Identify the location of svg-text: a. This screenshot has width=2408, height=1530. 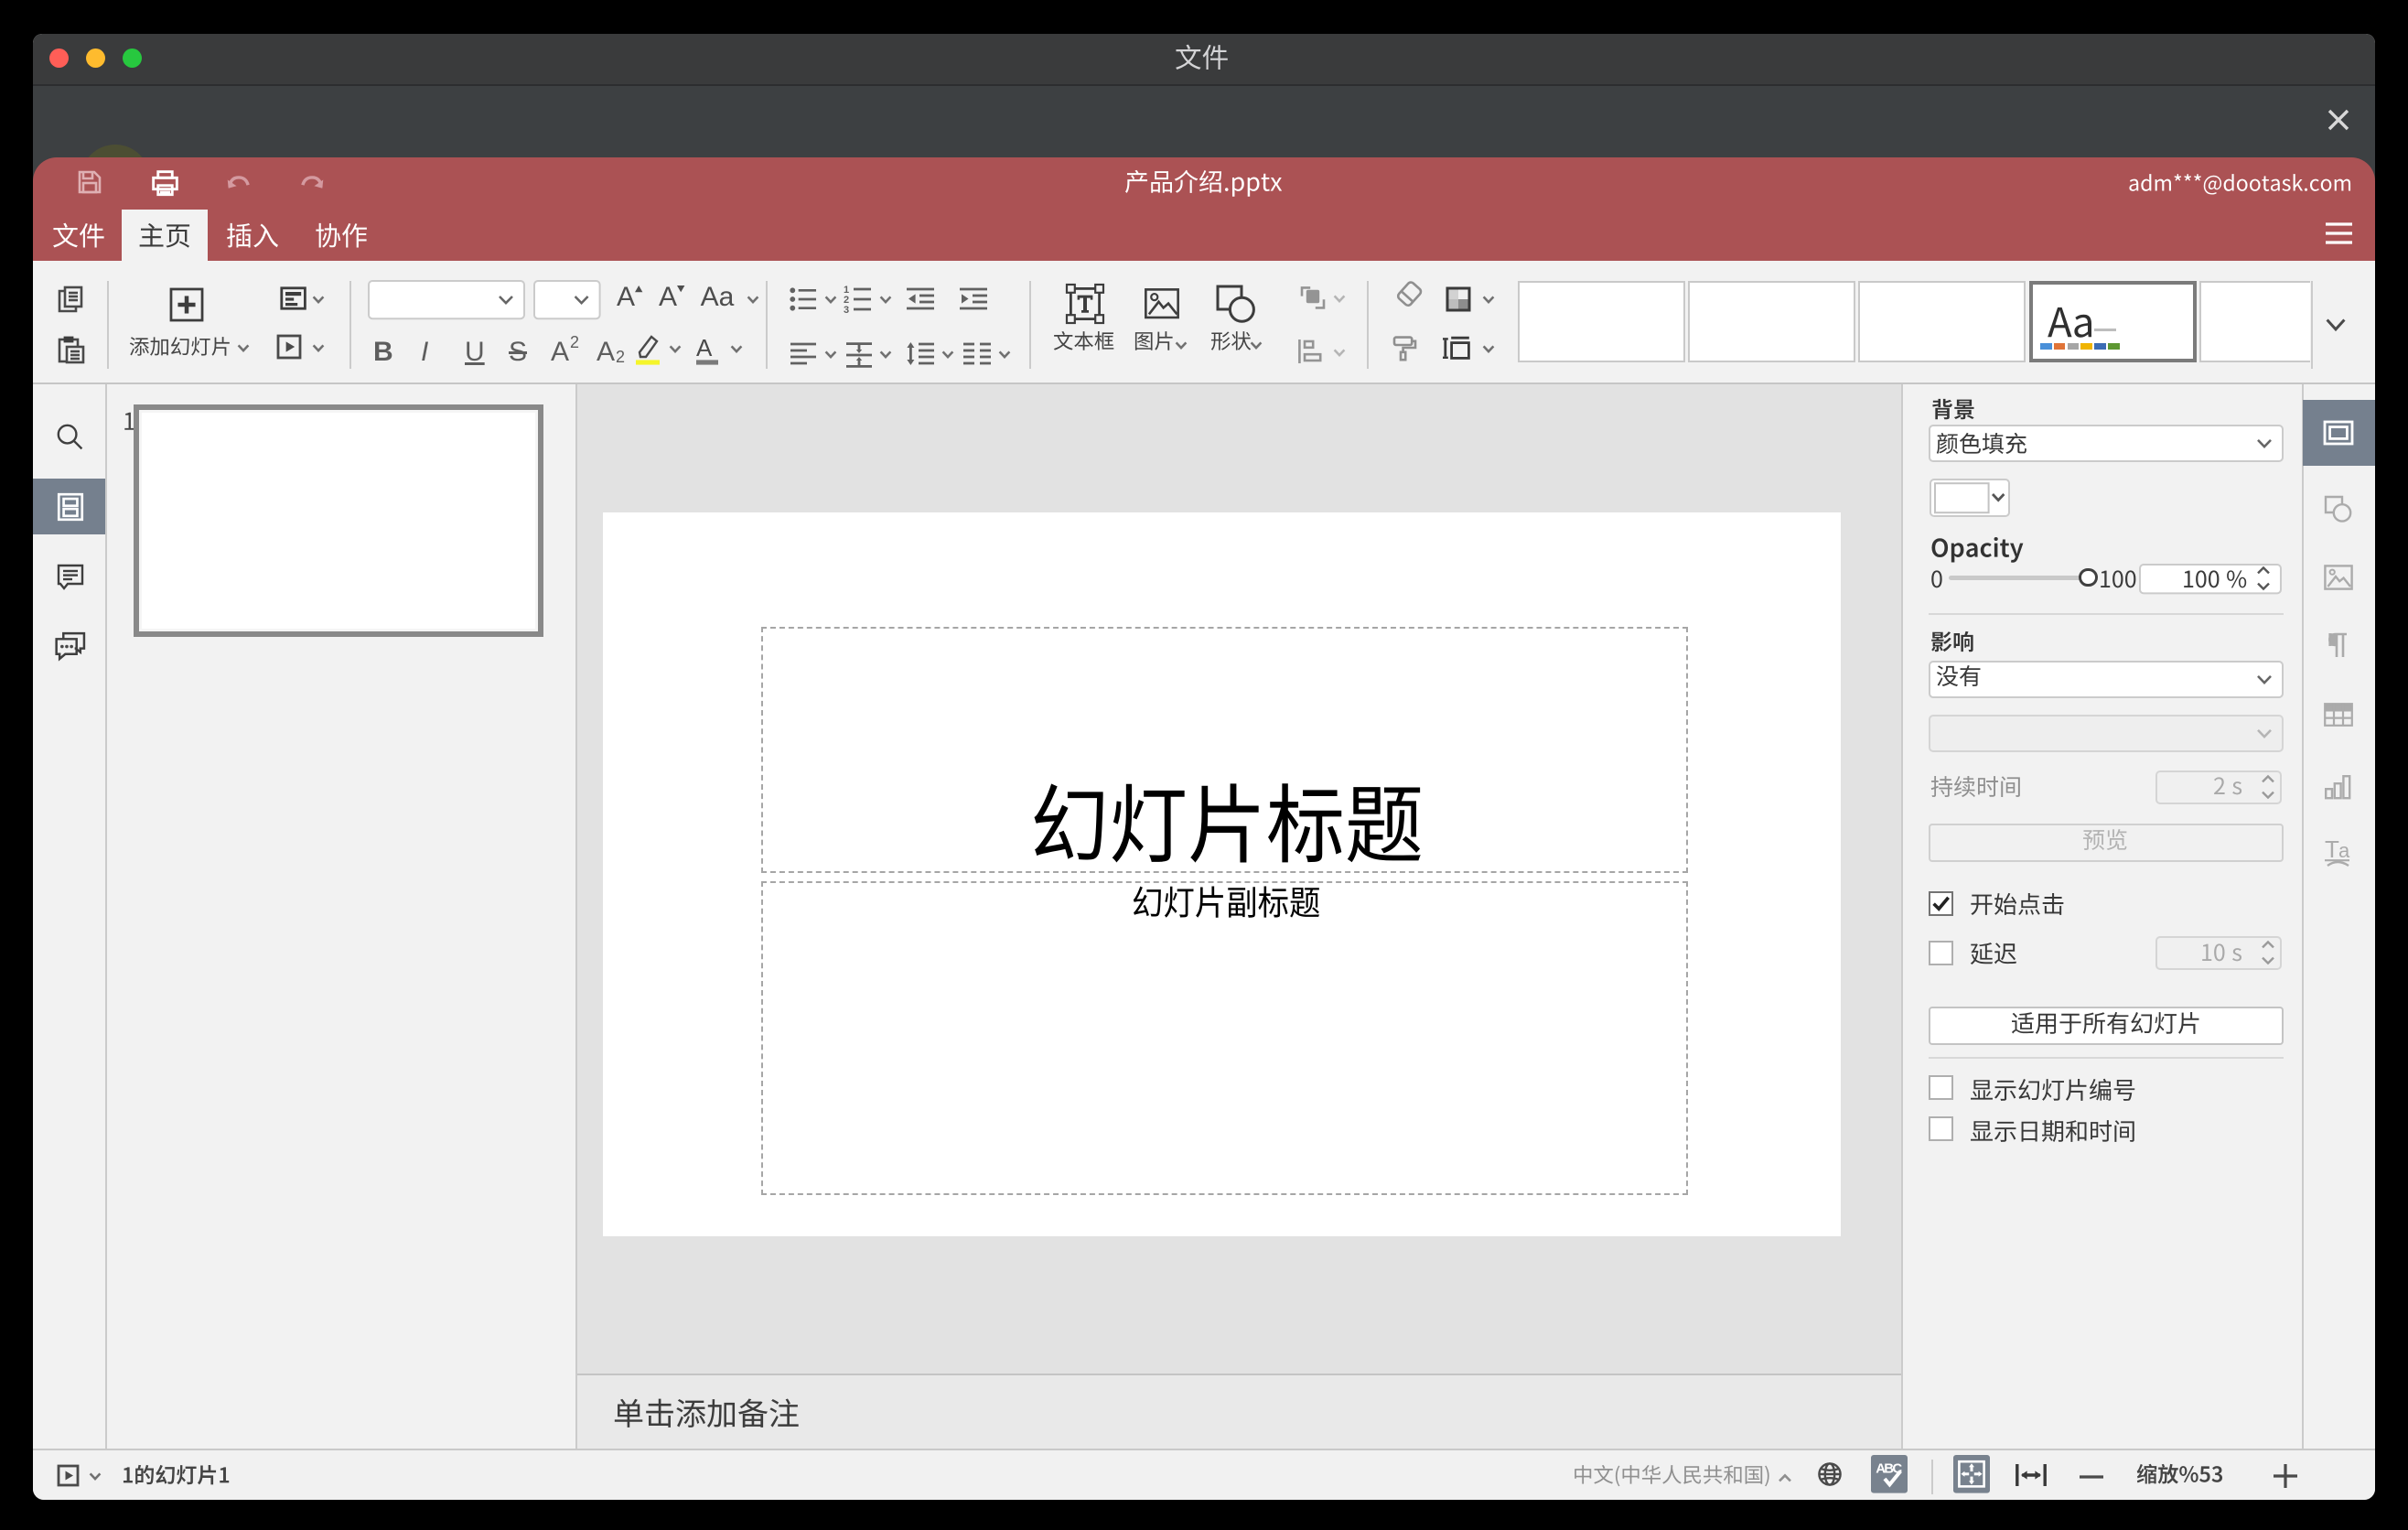
(2344, 850).